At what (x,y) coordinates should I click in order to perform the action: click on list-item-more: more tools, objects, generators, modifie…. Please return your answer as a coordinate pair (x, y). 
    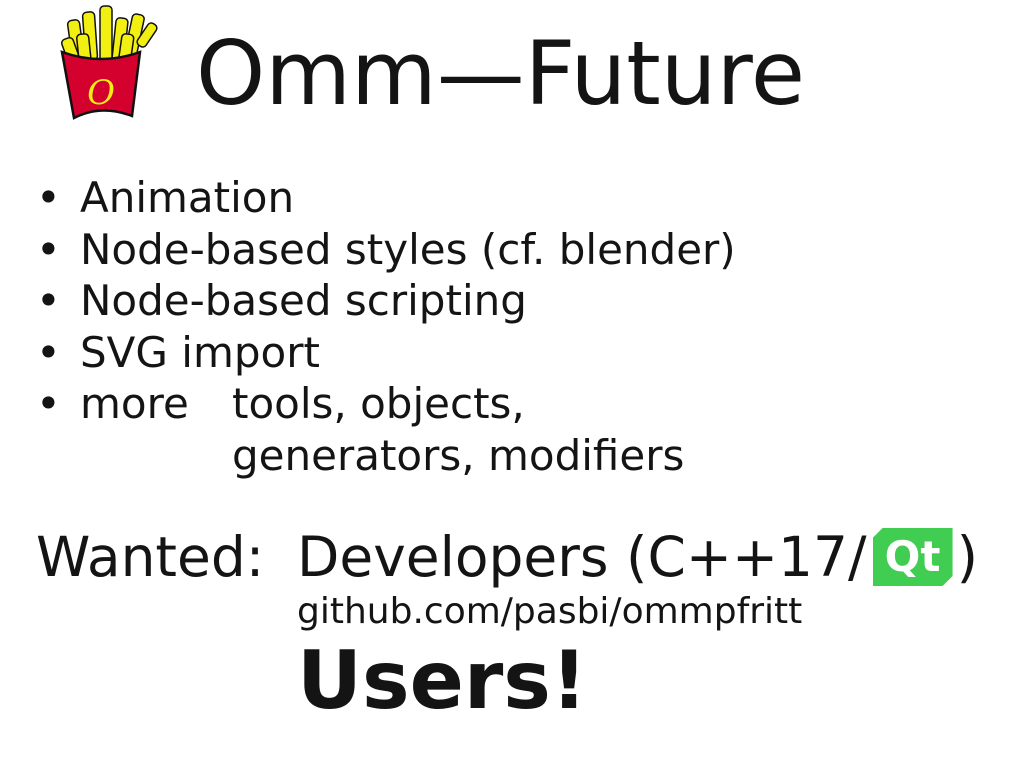
    Looking at the image, I should click on (386, 429).